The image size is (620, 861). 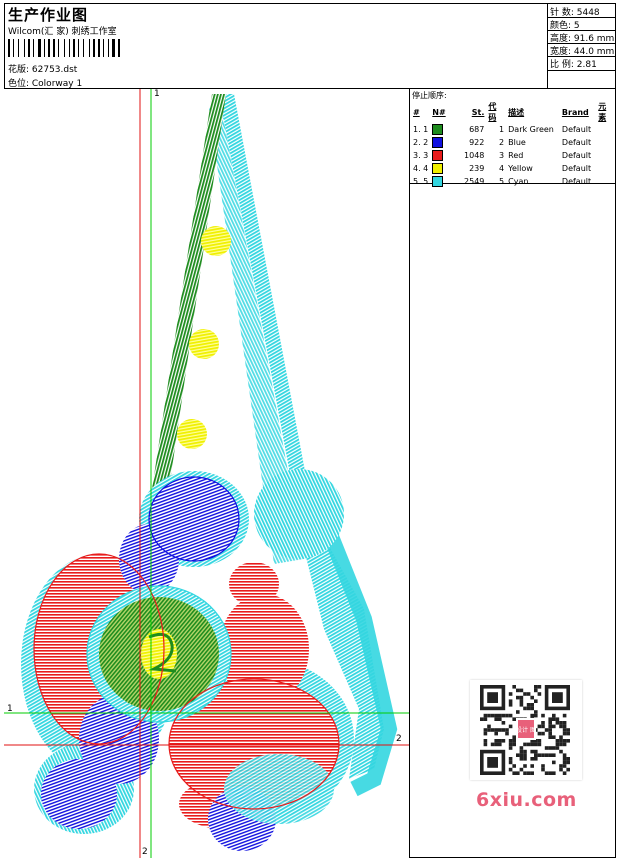 I want to click on qr-center-label: 设计 图, so click(x=526, y=730).